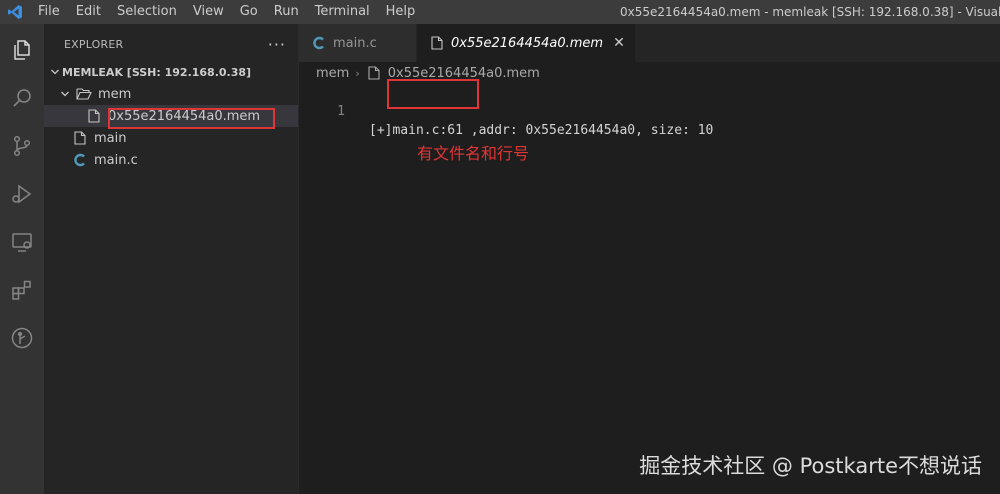  Describe the element at coordinates (22, 50) in the screenshot. I see `explorer-icon` at that location.